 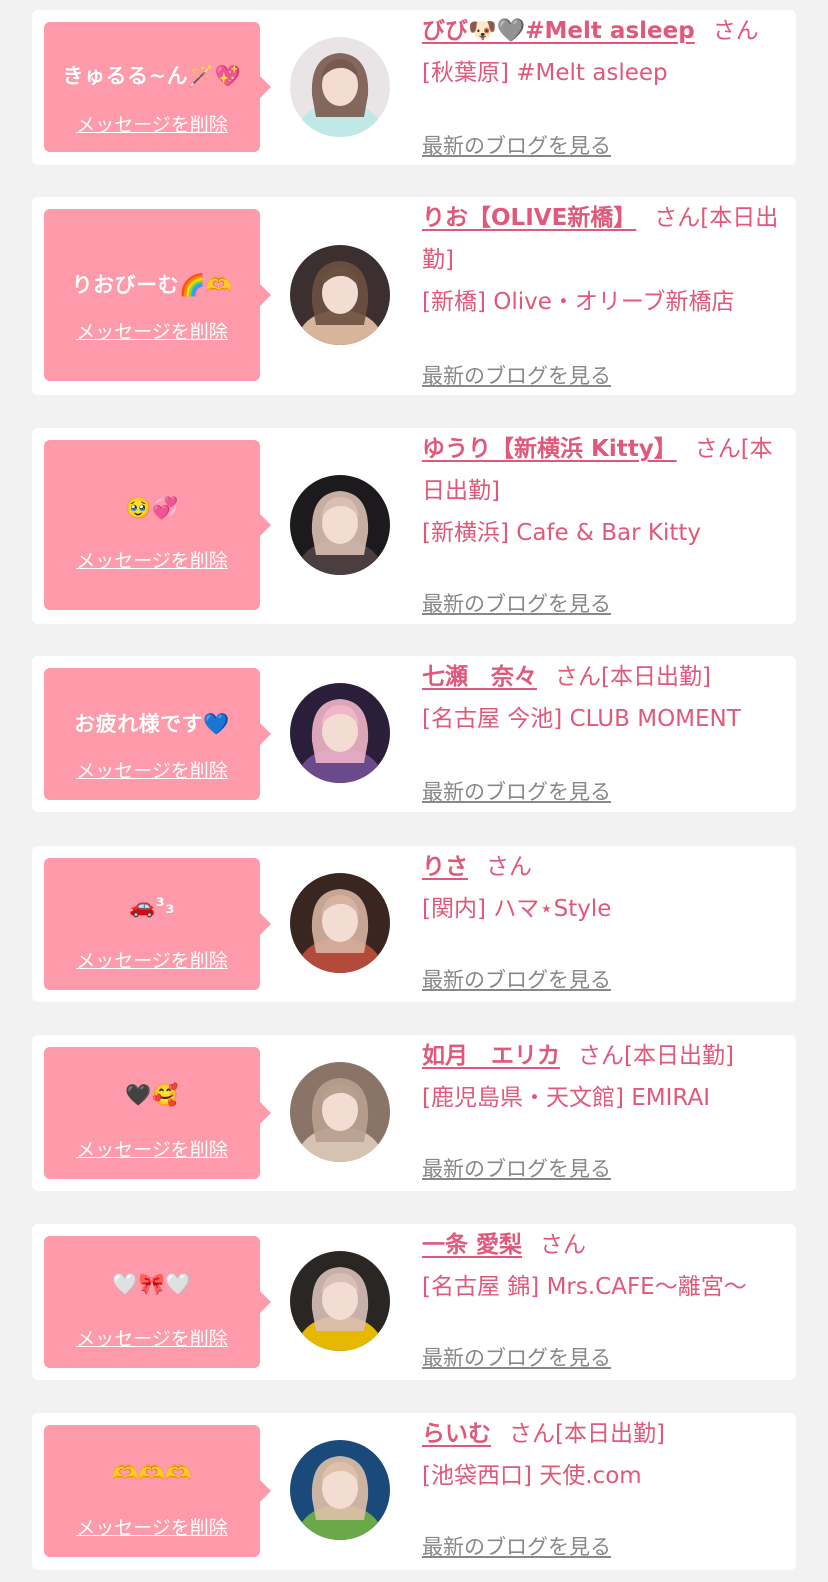 What do you see at coordinates (157, 1113) in the screenshot?
I see `message-bubble: 🖤🥰 メッセージを削除` at bounding box center [157, 1113].